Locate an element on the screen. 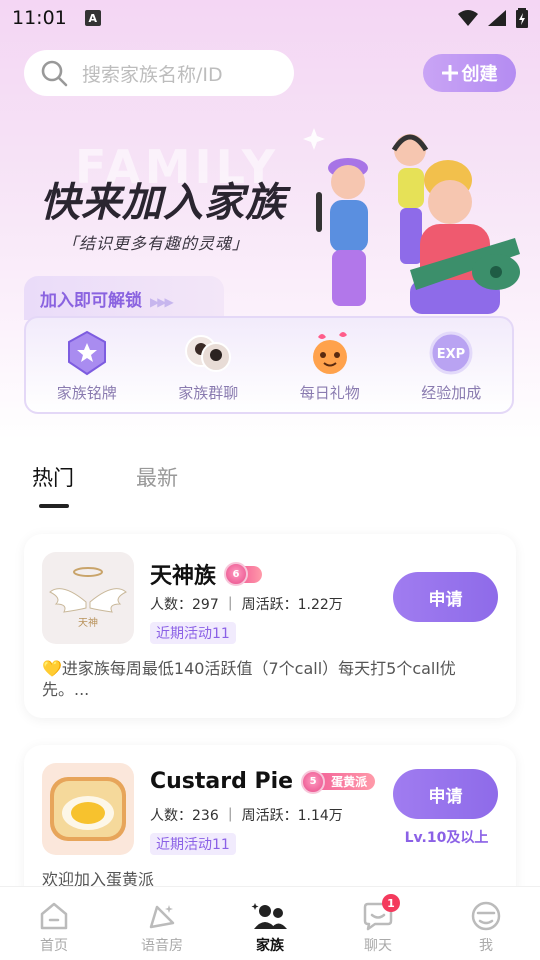  bottom-tab-bar: 首页 语音房 家族 1 聊天 我 is located at coordinates (270, 923).